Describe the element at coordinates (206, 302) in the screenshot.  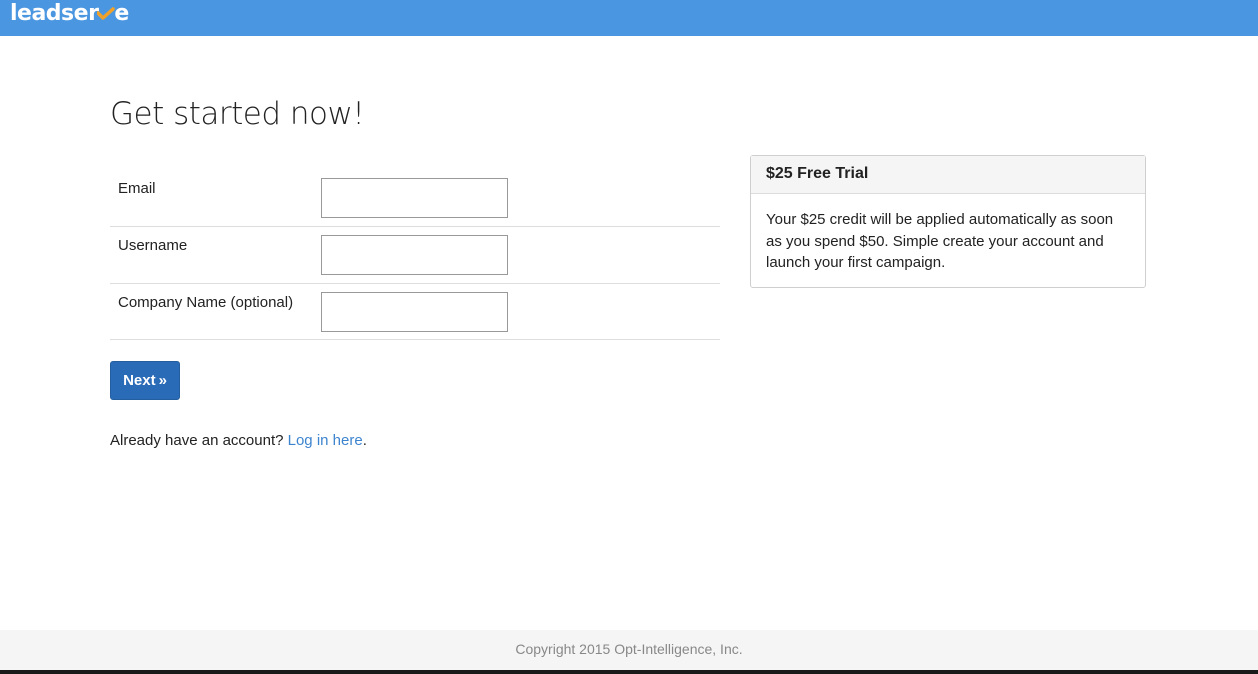
I see `company-name-label: Company Name (optional)` at that location.